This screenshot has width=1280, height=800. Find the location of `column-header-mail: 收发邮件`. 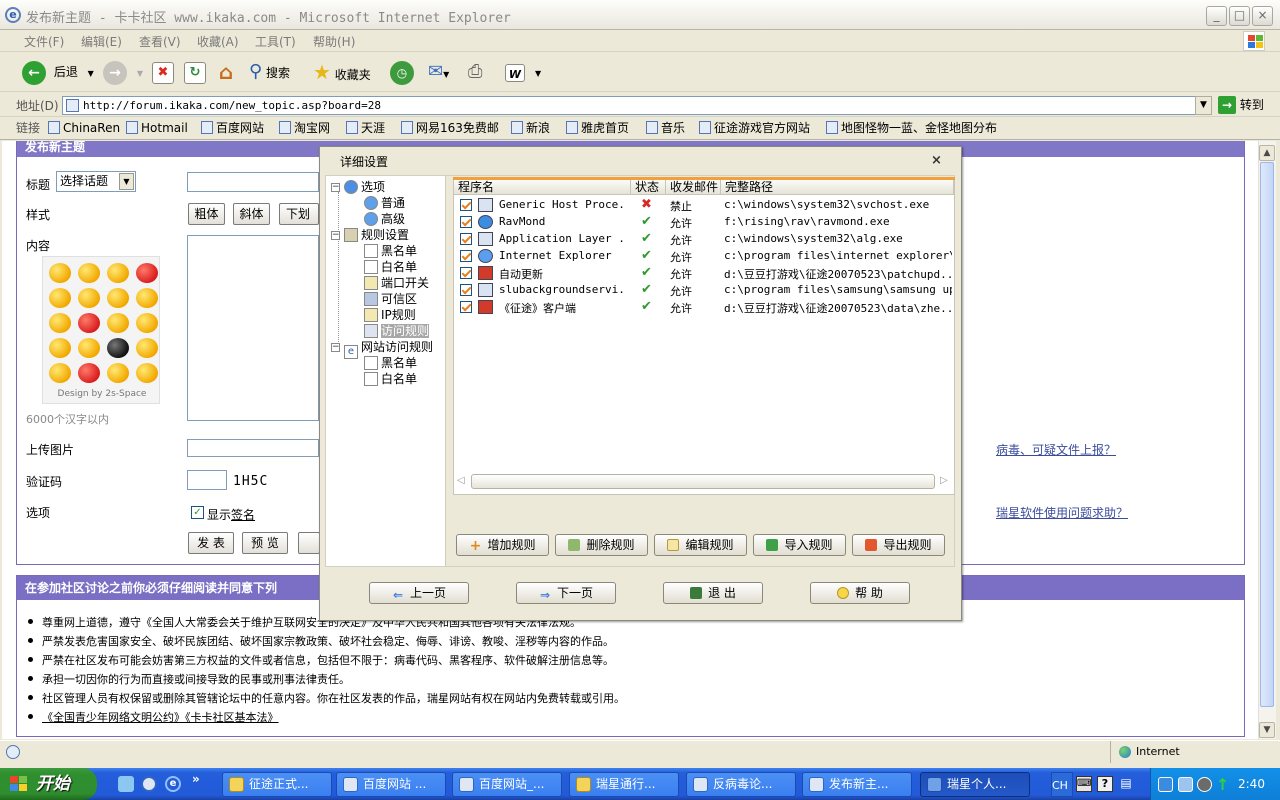

column-header-mail: 收发邮件 is located at coordinates (693, 187).